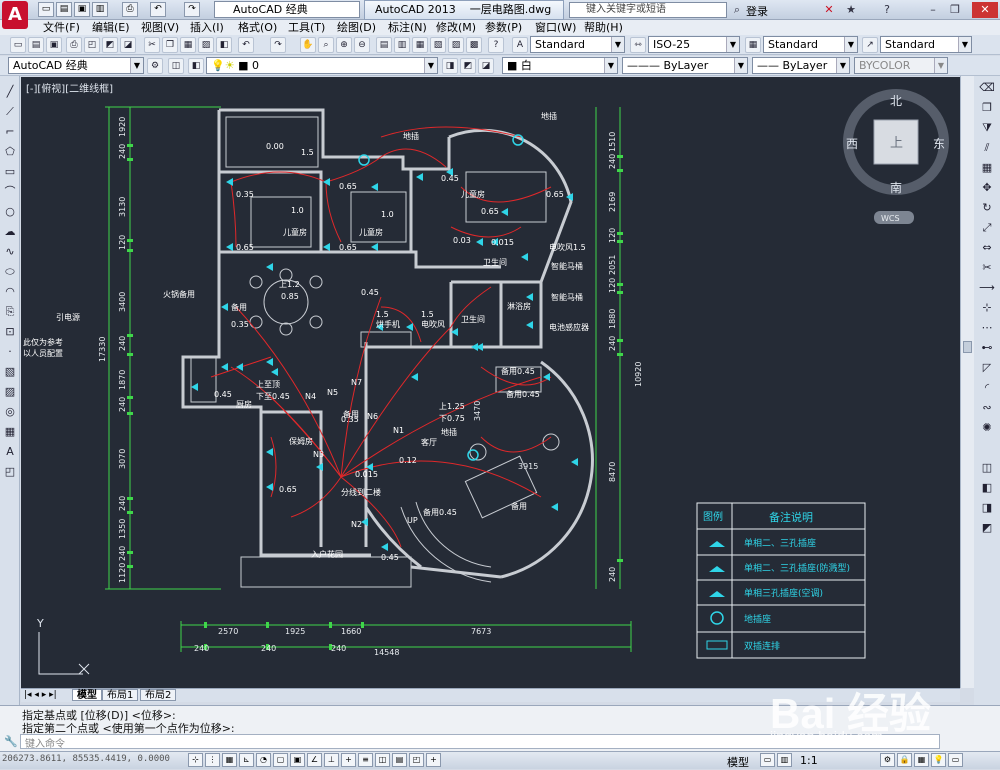 This screenshot has width=1000, height=770. I want to click on table-icon: ▦, so click(10, 432).